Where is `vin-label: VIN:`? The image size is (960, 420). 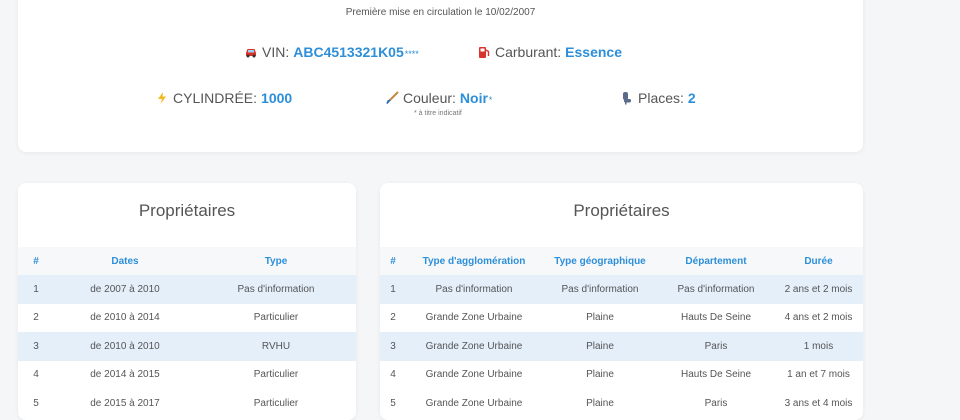 vin-label: VIN: is located at coordinates (276, 52).